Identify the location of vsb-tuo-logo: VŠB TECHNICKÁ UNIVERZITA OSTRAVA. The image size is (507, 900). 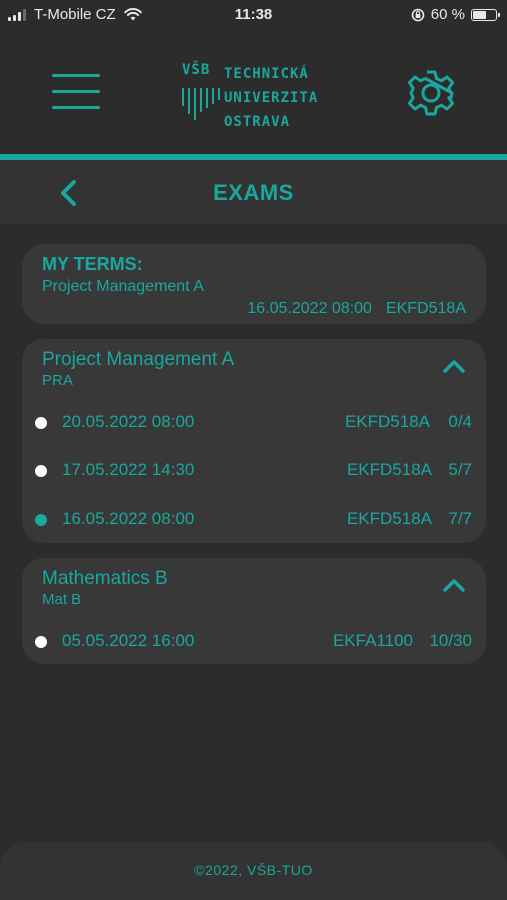
(257, 107).